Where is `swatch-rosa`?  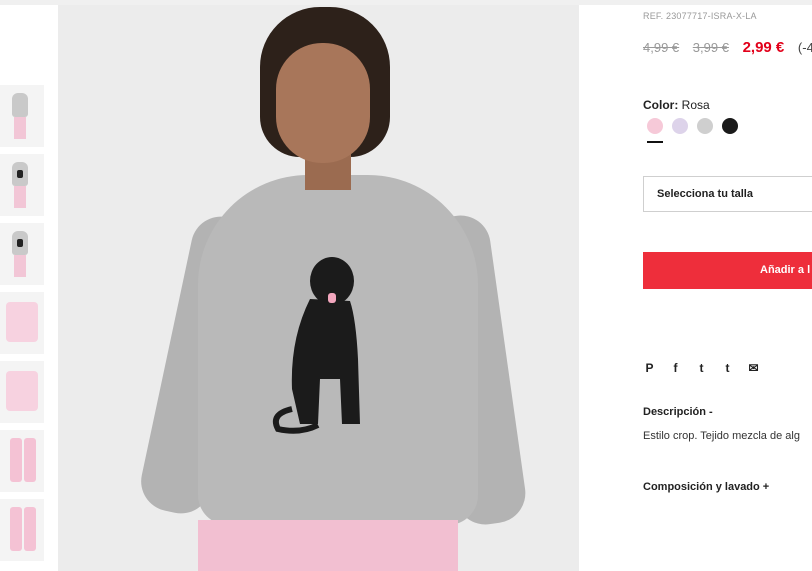
swatch-rosa is located at coordinates (655, 126).